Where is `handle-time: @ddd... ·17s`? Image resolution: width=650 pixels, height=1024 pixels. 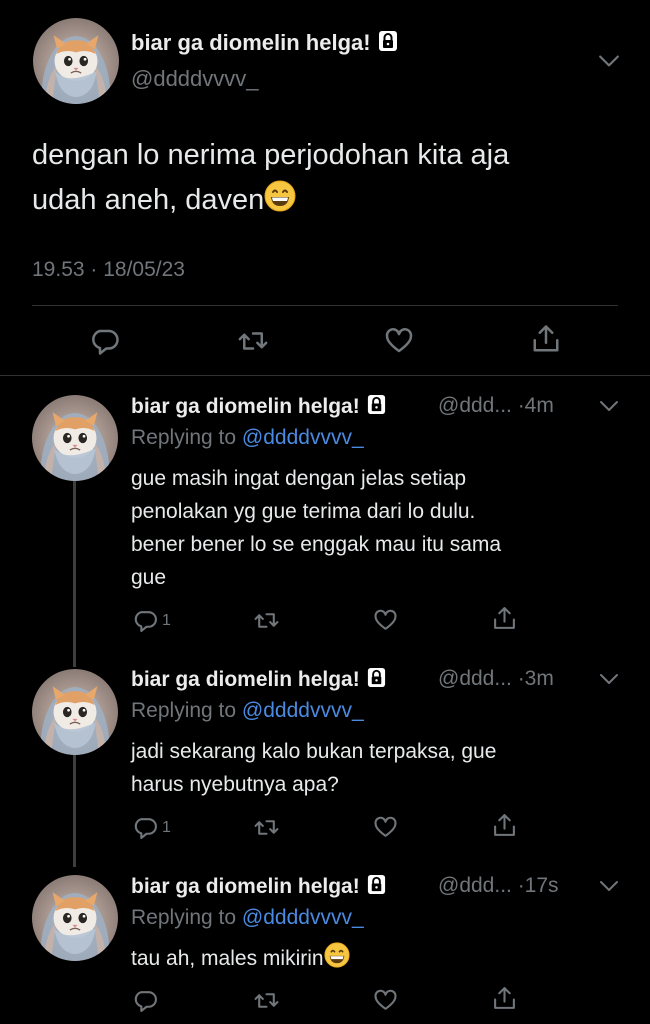
handle-time: @ddd... ·17s is located at coordinates (498, 886).